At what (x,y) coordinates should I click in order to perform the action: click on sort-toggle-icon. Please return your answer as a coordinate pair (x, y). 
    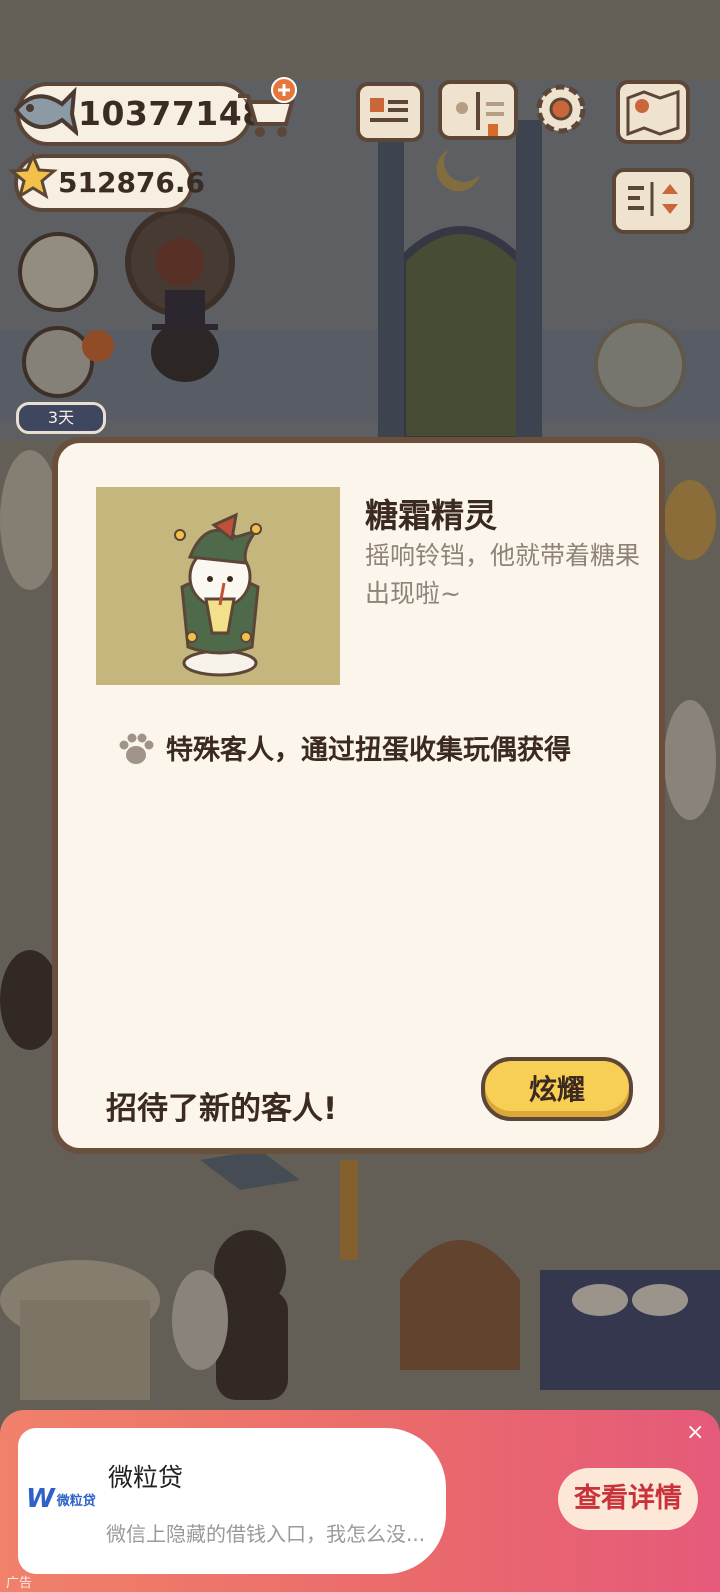
    Looking at the image, I should click on (653, 199).